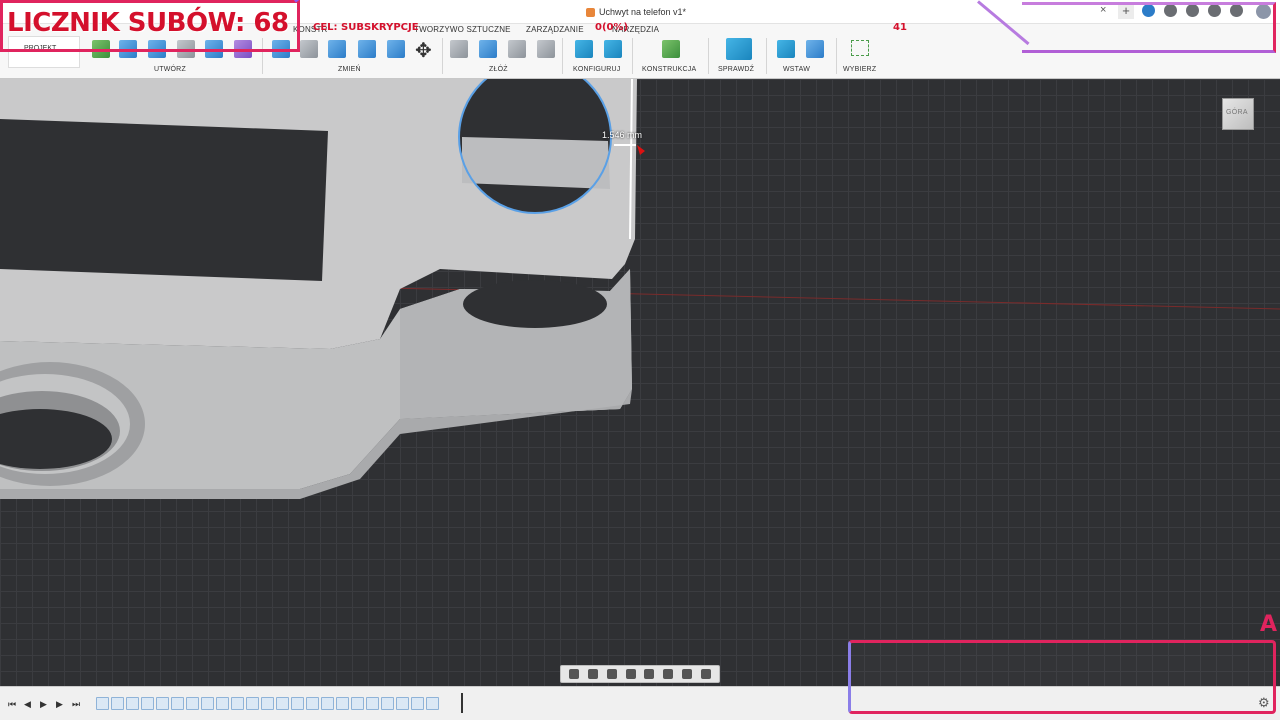  What do you see at coordinates (535, 304) in the screenshot?
I see `lower-hole` at bounding box center [535, 304].